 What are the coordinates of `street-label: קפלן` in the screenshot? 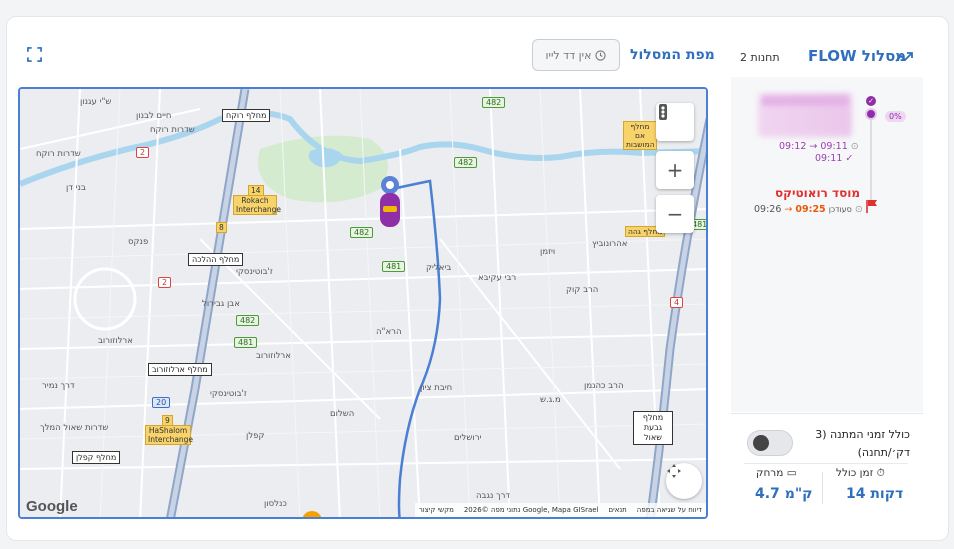 It's located at (255, 436).